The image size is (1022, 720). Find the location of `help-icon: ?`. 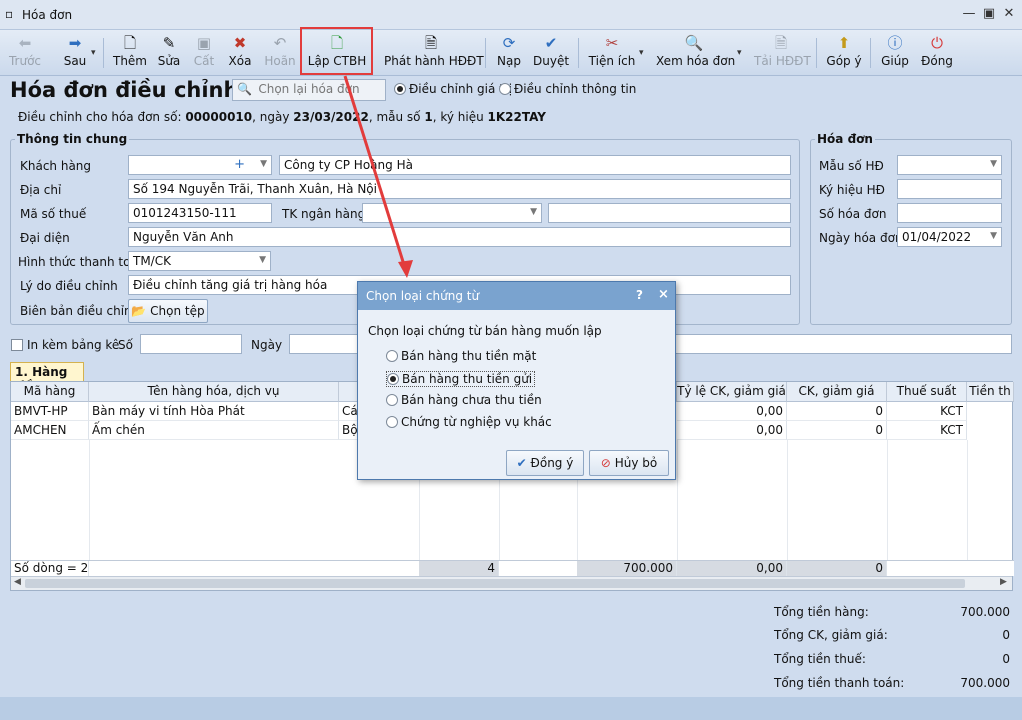

help-icon: ? is located at coordinates (639, 295).